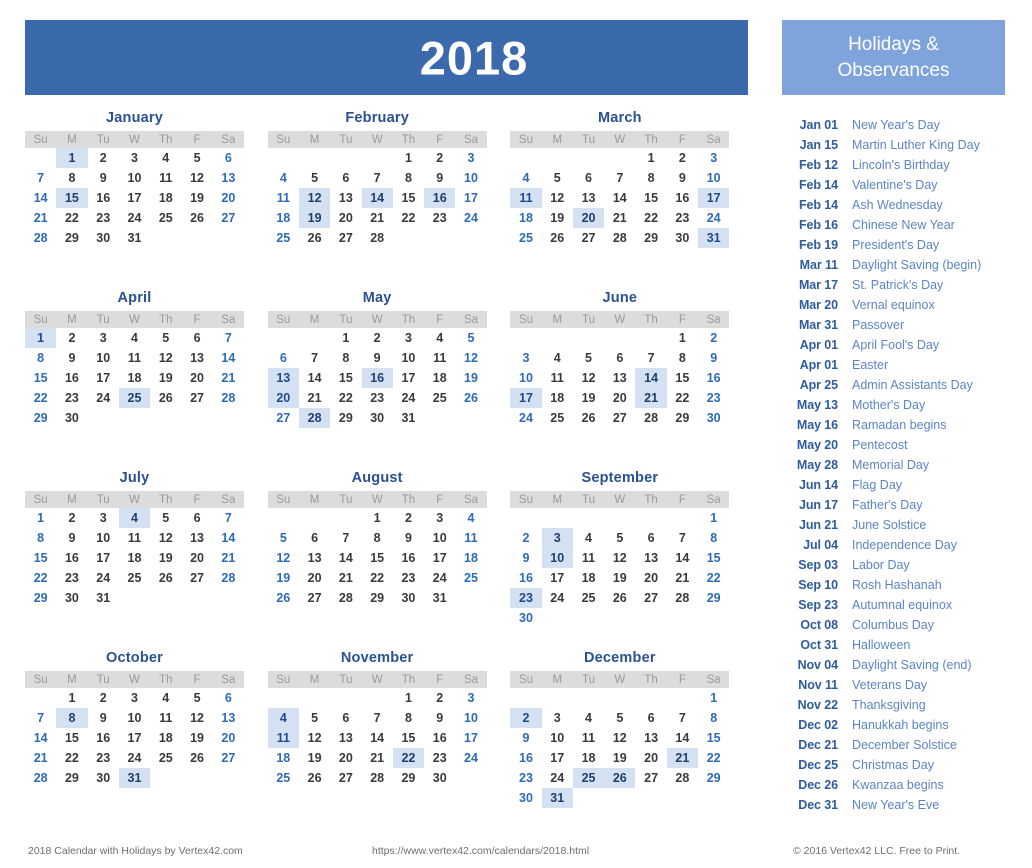 The image size is (1032, 868). Describe the element at coordinates (588, 358) in the screenshot. I see `day-cell: 5` at that location.